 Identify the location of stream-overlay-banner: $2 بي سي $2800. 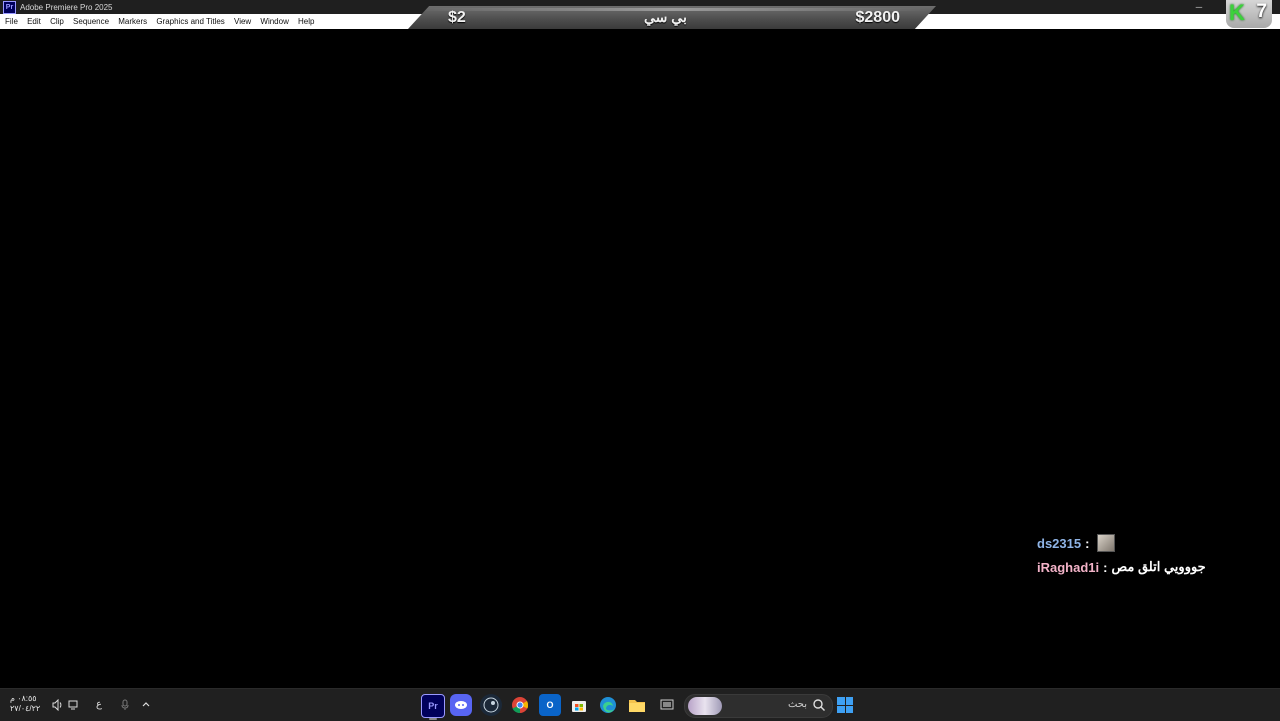
(672, 17).